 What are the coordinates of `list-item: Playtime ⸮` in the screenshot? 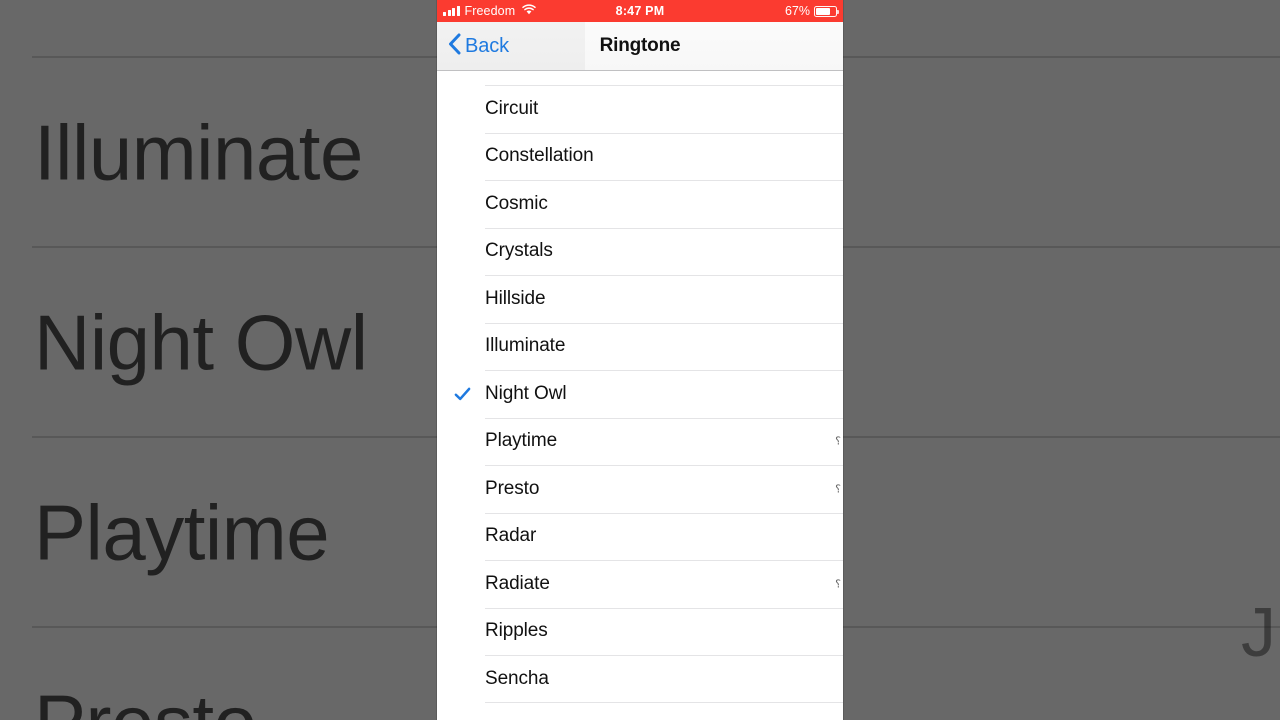 It's located at (640, 441).